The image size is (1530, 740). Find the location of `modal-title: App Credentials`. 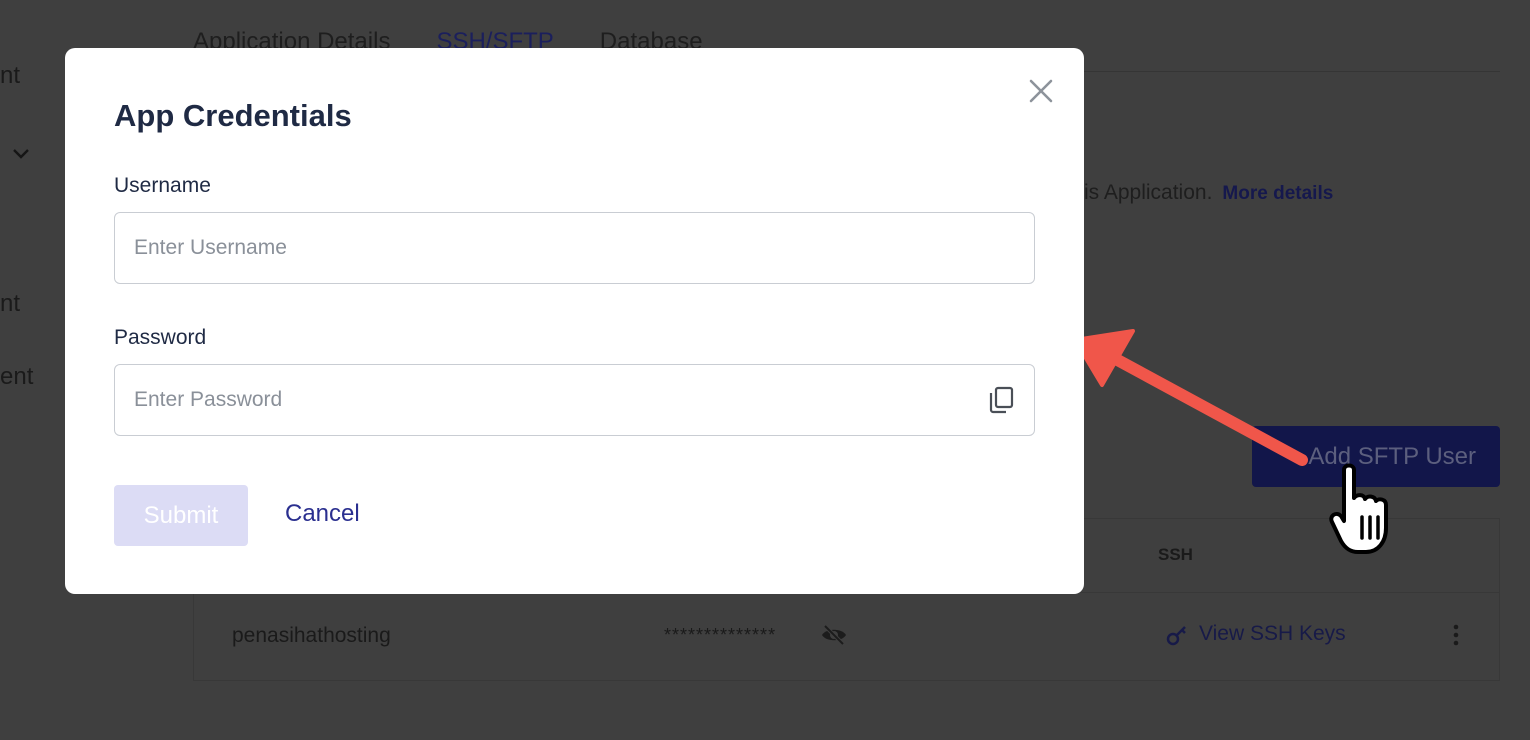

modal-title: App Credentials is located at coordinates (233, 115).